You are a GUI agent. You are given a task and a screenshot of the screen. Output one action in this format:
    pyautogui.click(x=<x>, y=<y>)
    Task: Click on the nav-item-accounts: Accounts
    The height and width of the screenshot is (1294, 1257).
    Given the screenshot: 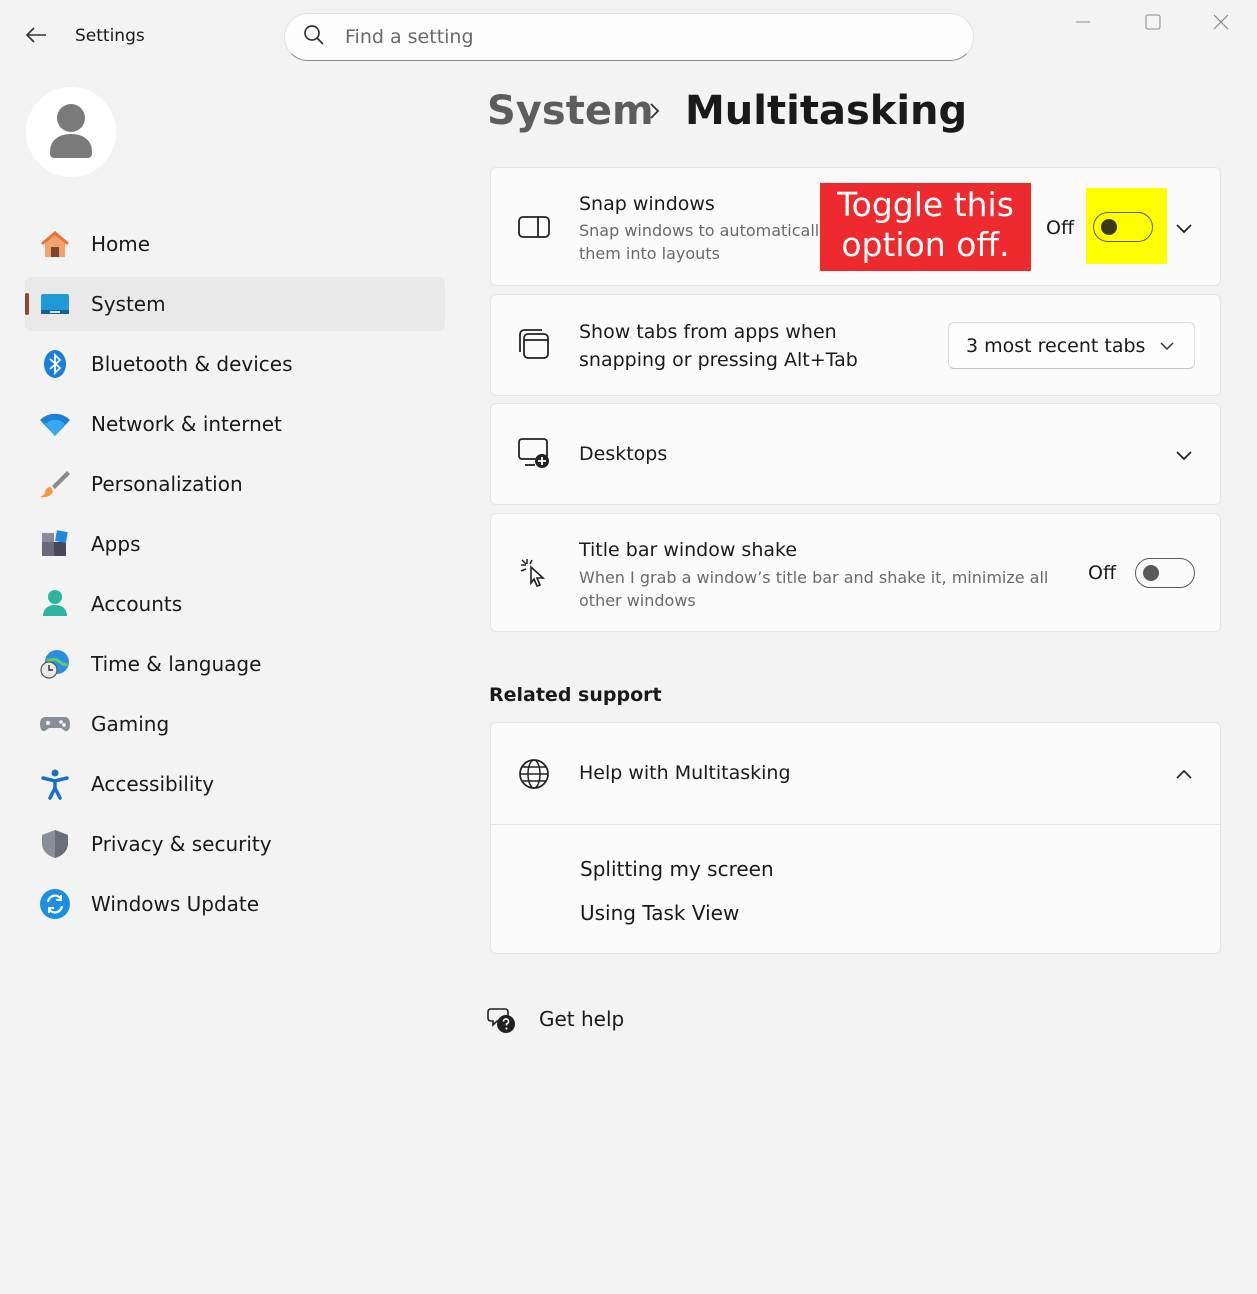 What is the action you would take?
    pyautogui.click(x=235, y=604)
    